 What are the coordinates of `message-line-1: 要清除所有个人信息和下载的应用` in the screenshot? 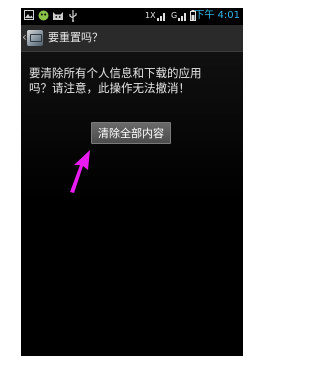 It's located at (115, 73).